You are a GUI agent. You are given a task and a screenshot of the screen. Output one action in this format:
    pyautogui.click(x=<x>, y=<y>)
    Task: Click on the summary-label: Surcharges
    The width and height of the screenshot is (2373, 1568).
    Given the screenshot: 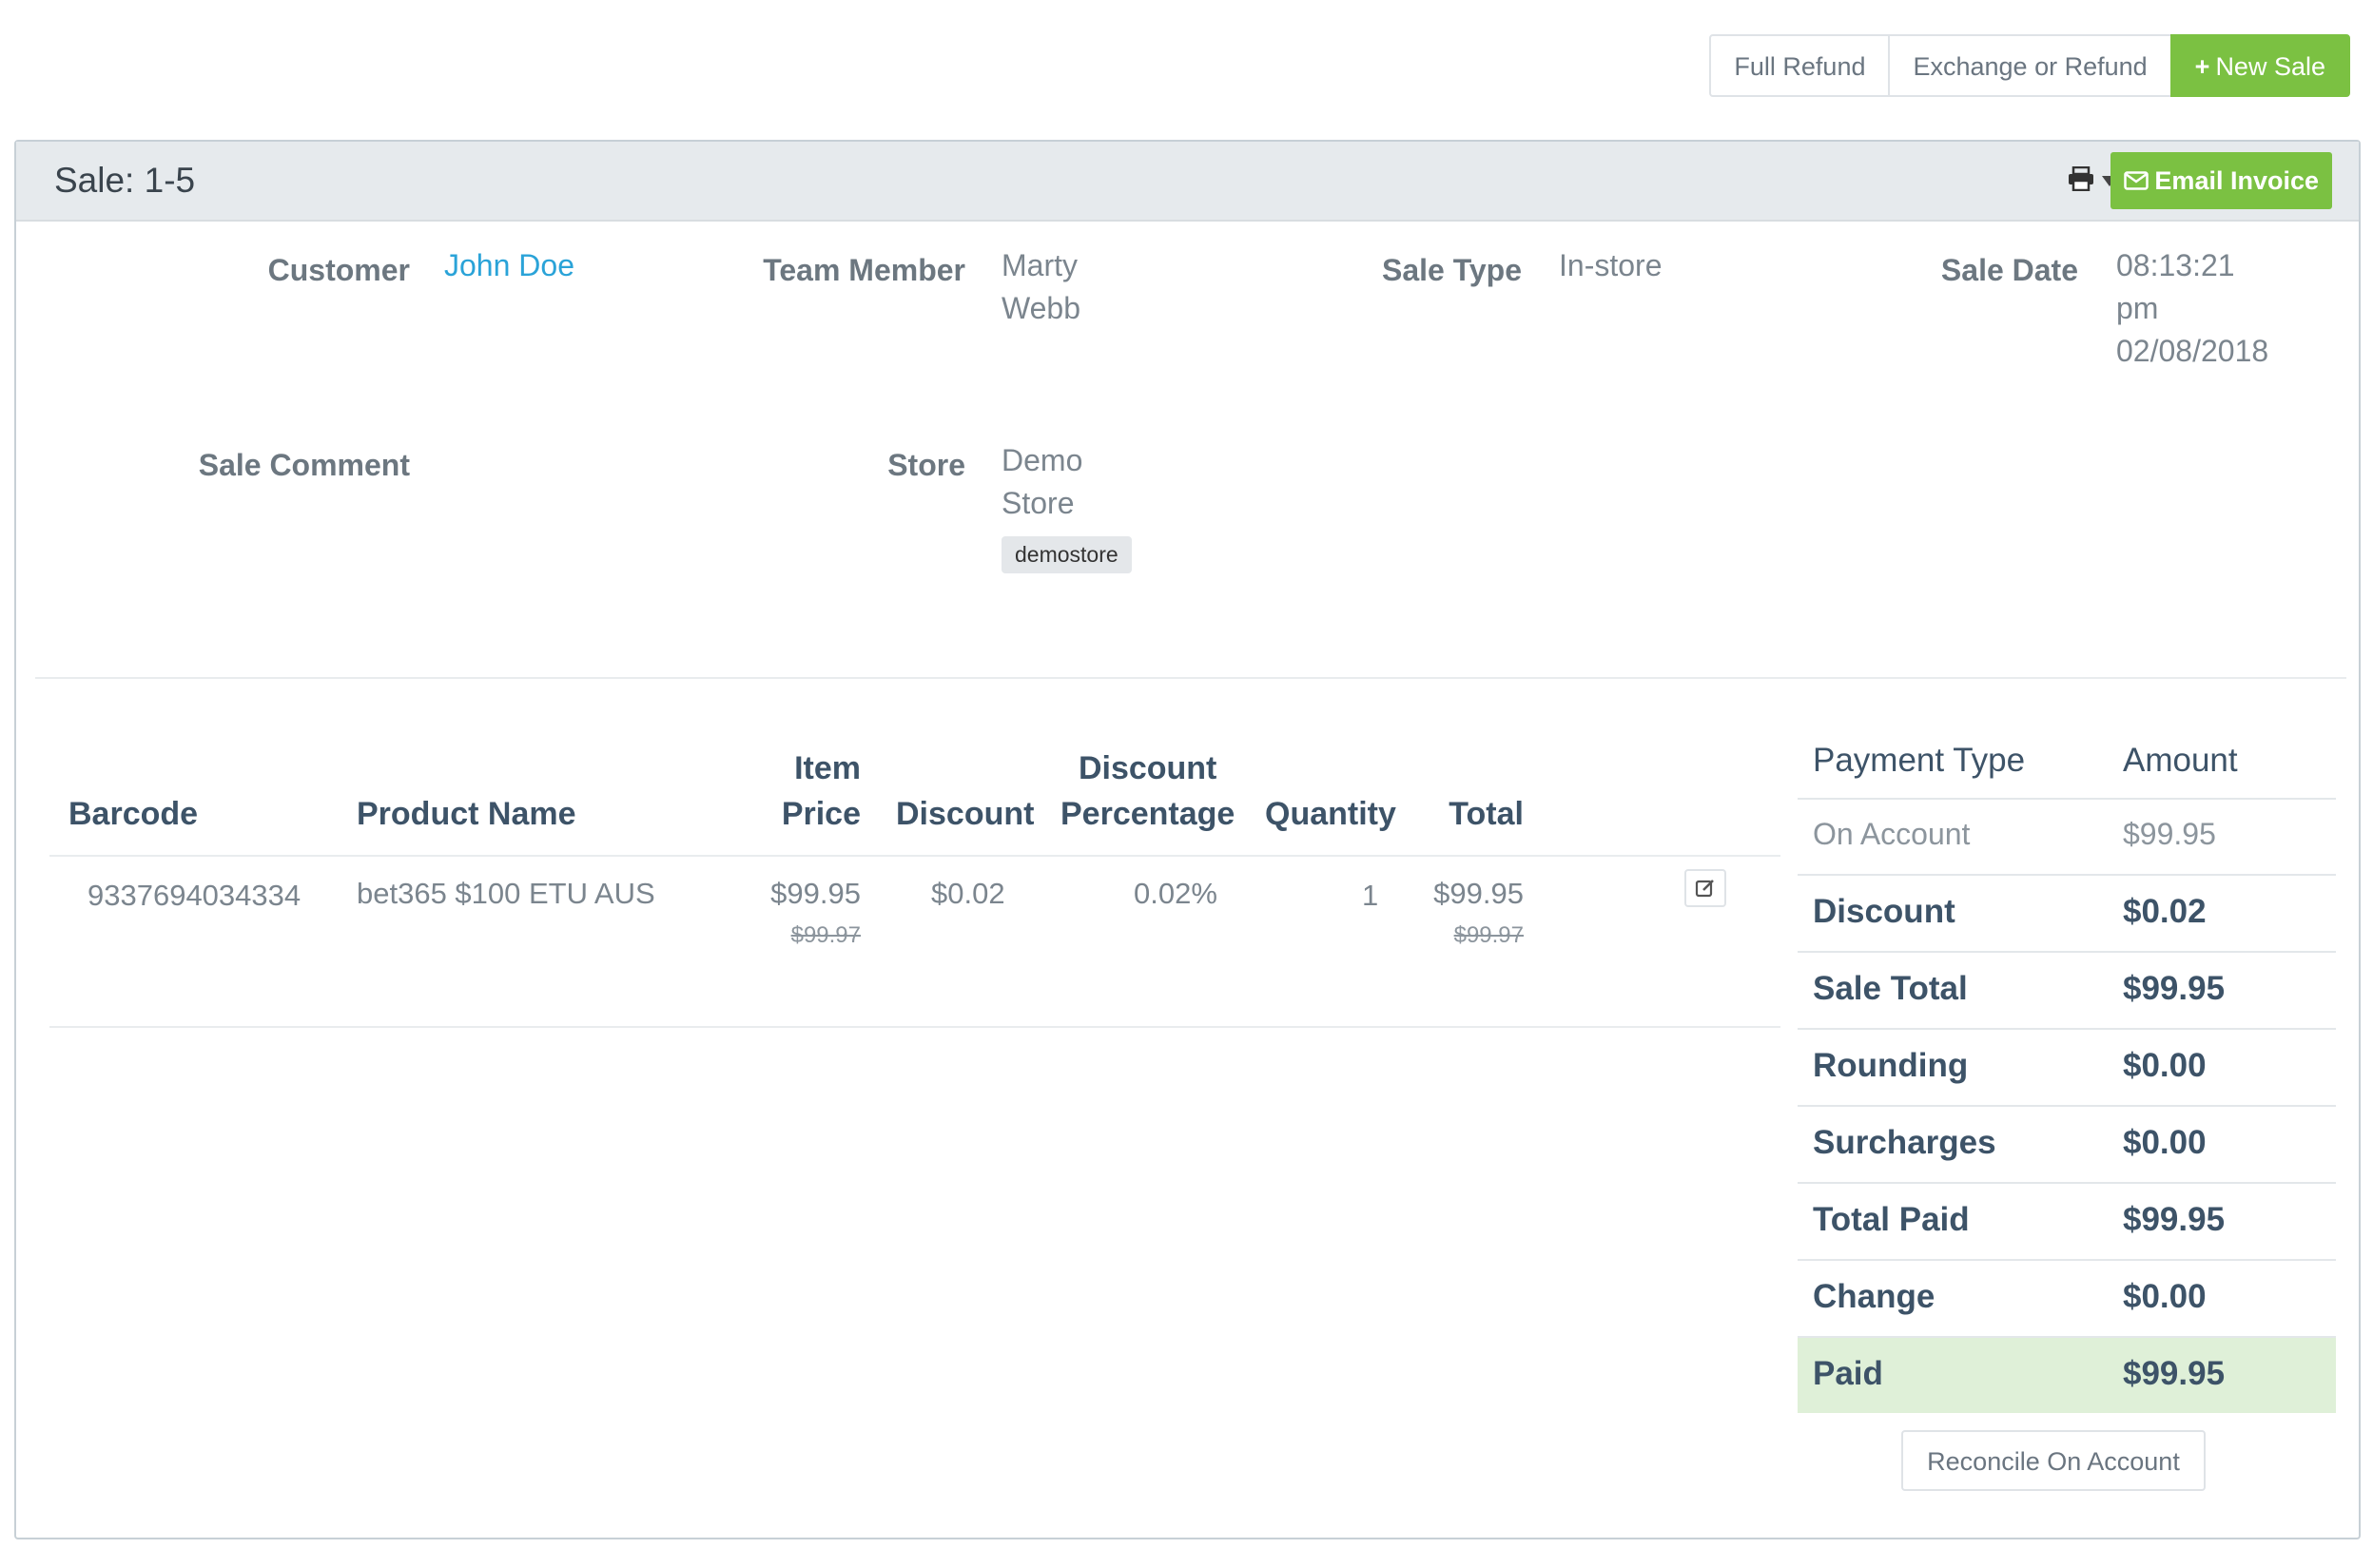 What is the action you would take?
    pyautogui.click(x=1905, y=1142)
    